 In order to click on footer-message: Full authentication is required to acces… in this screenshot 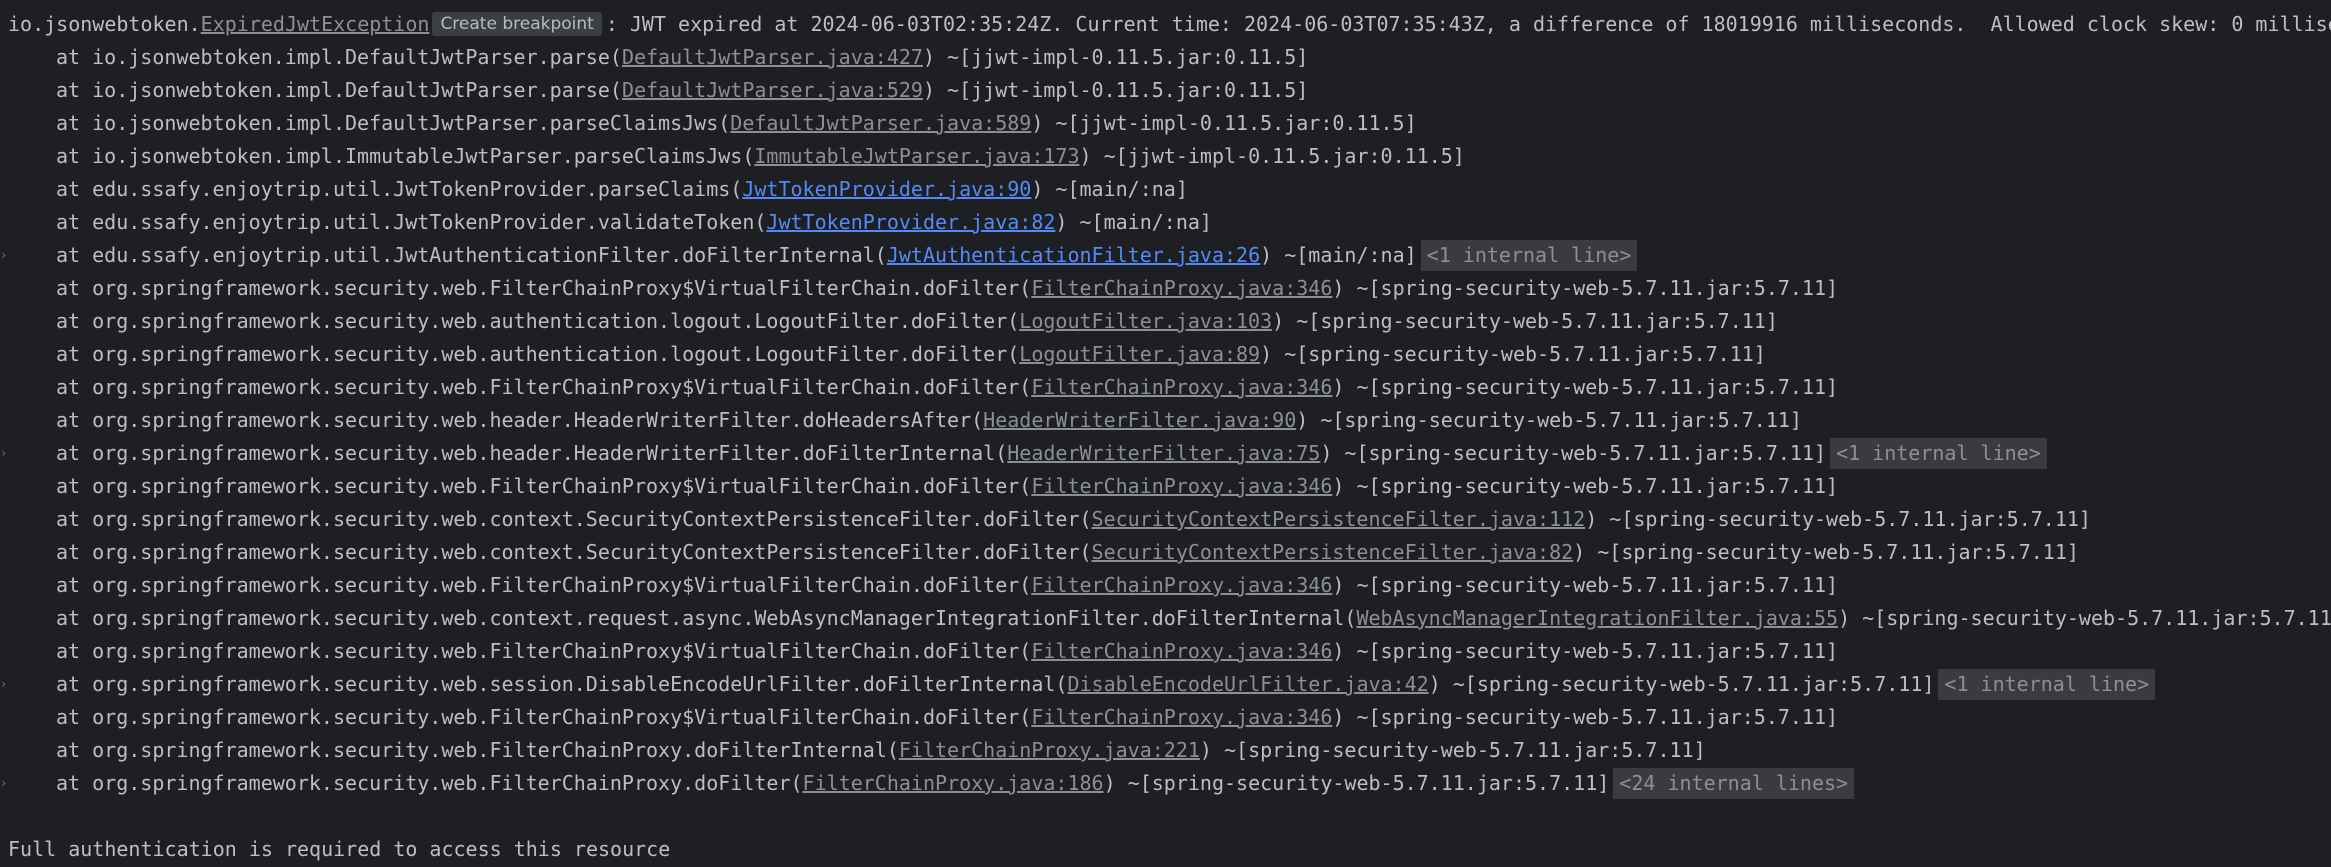, I will do `click(339, 849)`.